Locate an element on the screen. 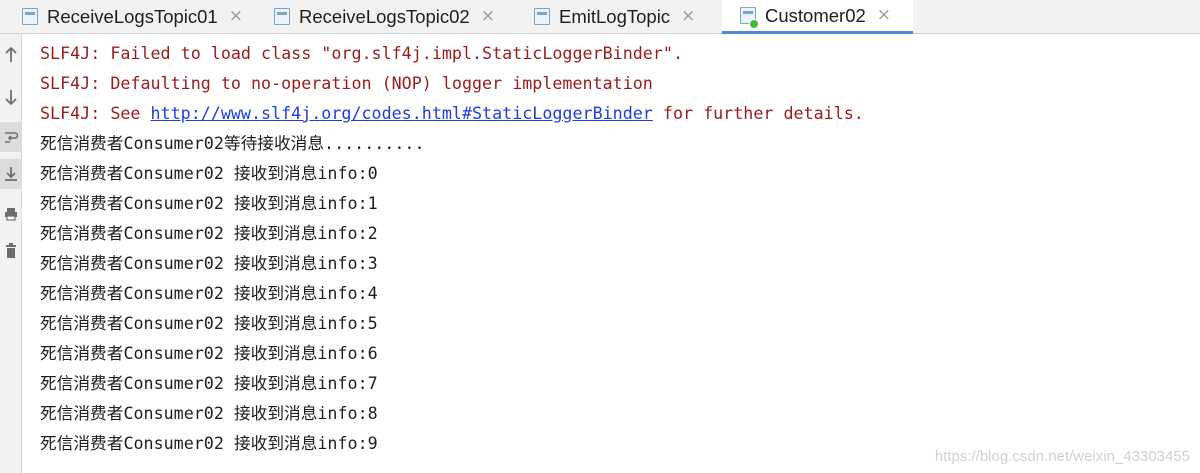  log-text: info:4 is located at coordinates (347, 293).